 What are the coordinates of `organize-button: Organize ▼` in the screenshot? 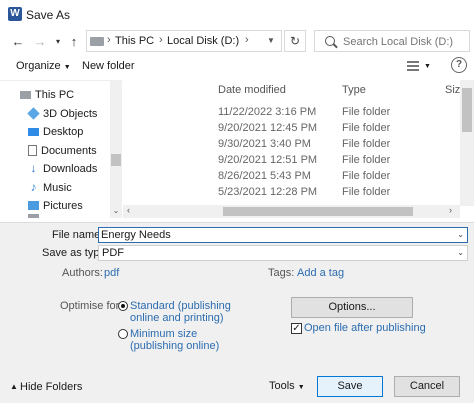 It's located at (43, 66).